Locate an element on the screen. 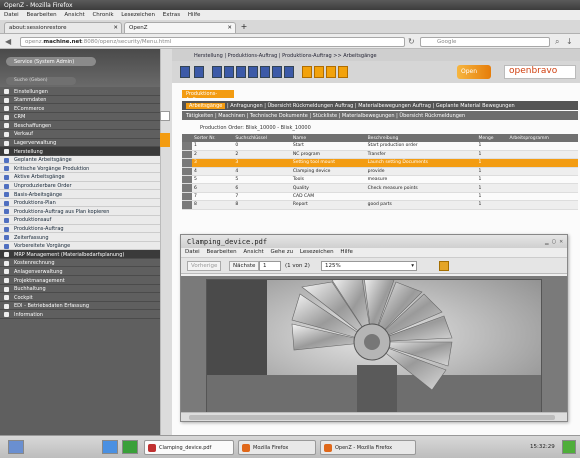 The width and height of the screenshot is (580, 458). pdf-menu-file: Datei is located at coordinates (192, 252).